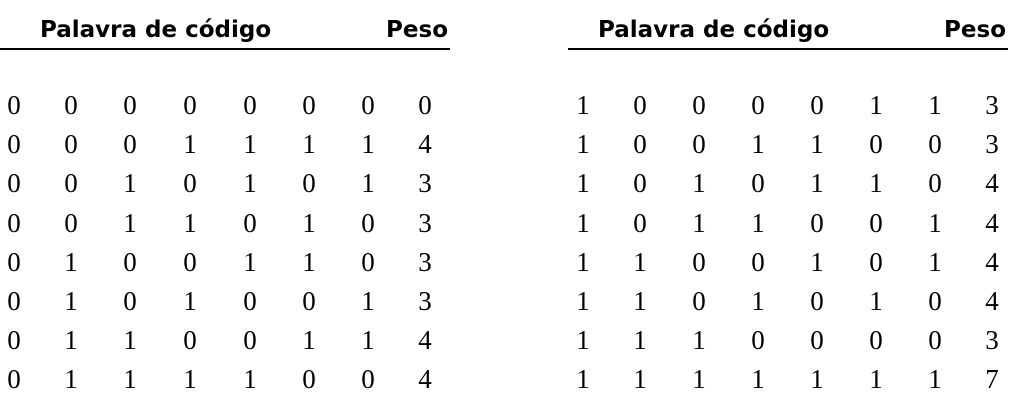  What do you see at coordinates (788, 340) in the screenshot?
I see `table-row: 1 1 1 0 0 0 0 3` at bounding box center [788, 340].